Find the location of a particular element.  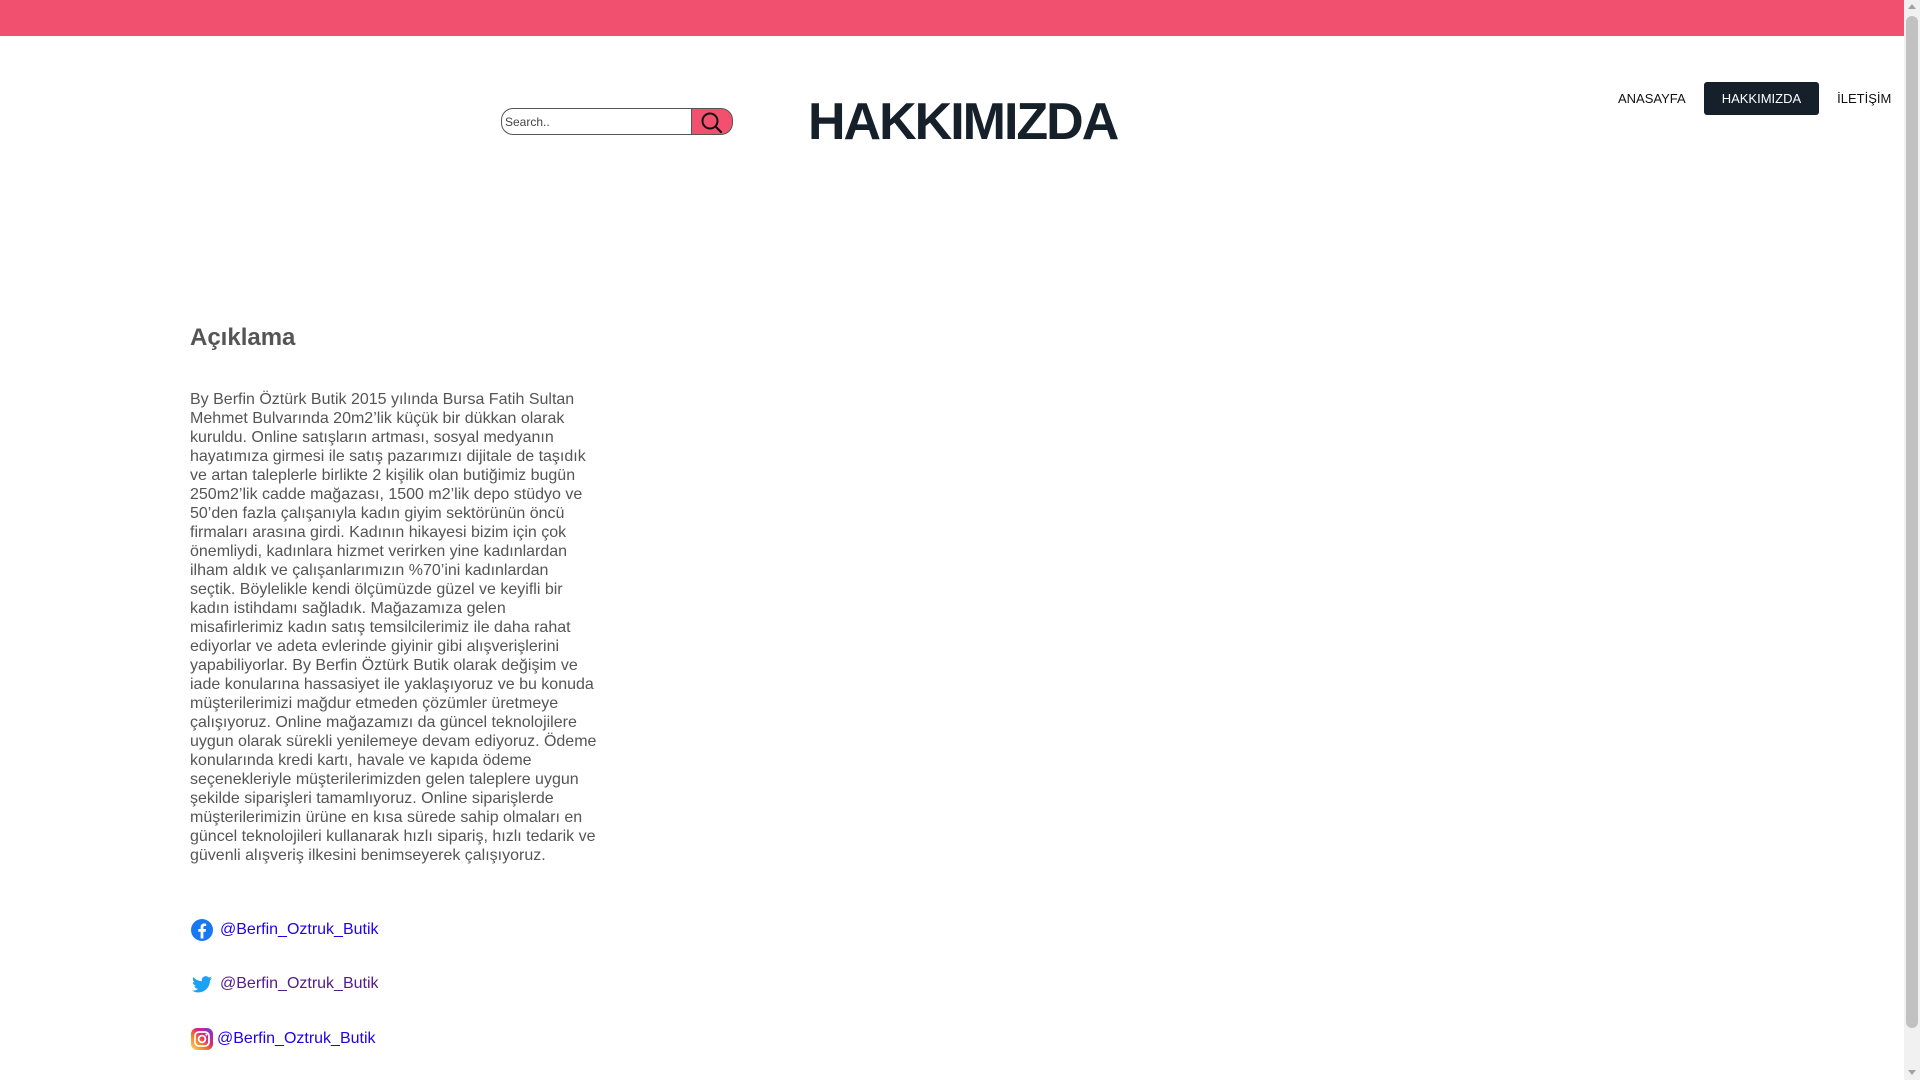

facebook-icon is located at coordinates (202, 930).